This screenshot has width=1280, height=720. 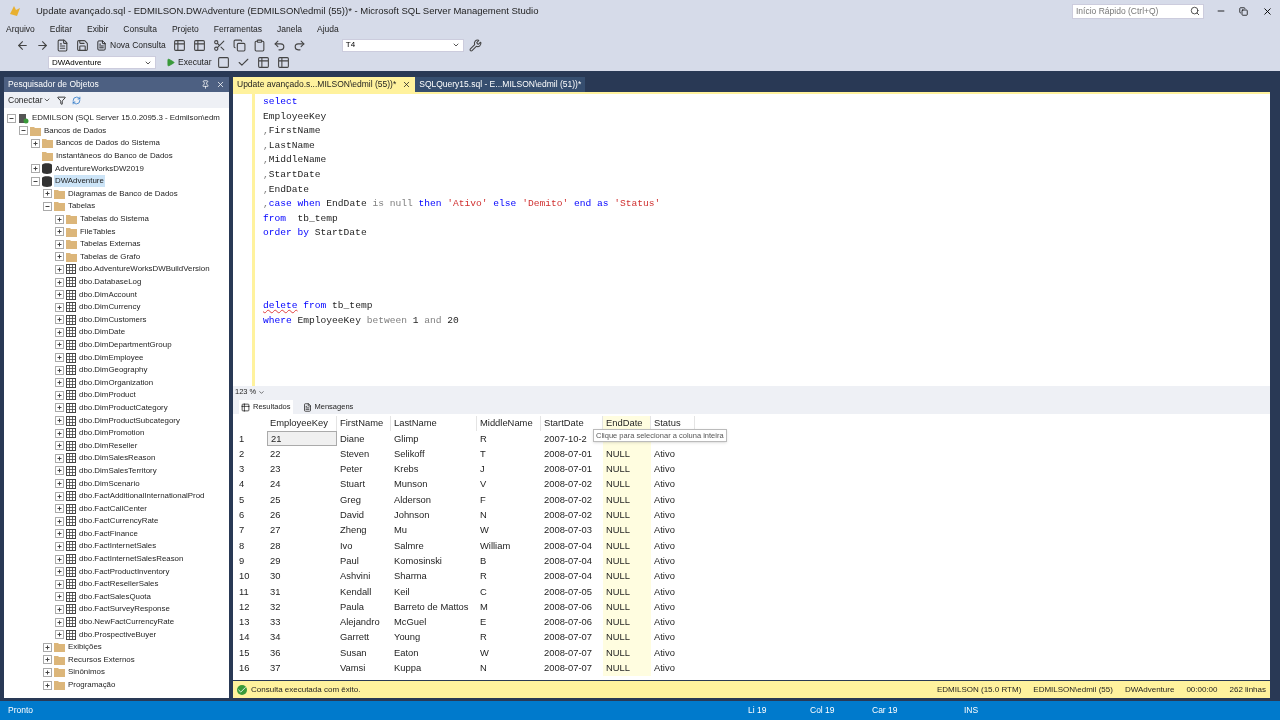 What do you see at coordinates (483, 591) in the screenshot?
I see `table-cell-text: C` at bounding box center [483, 591].